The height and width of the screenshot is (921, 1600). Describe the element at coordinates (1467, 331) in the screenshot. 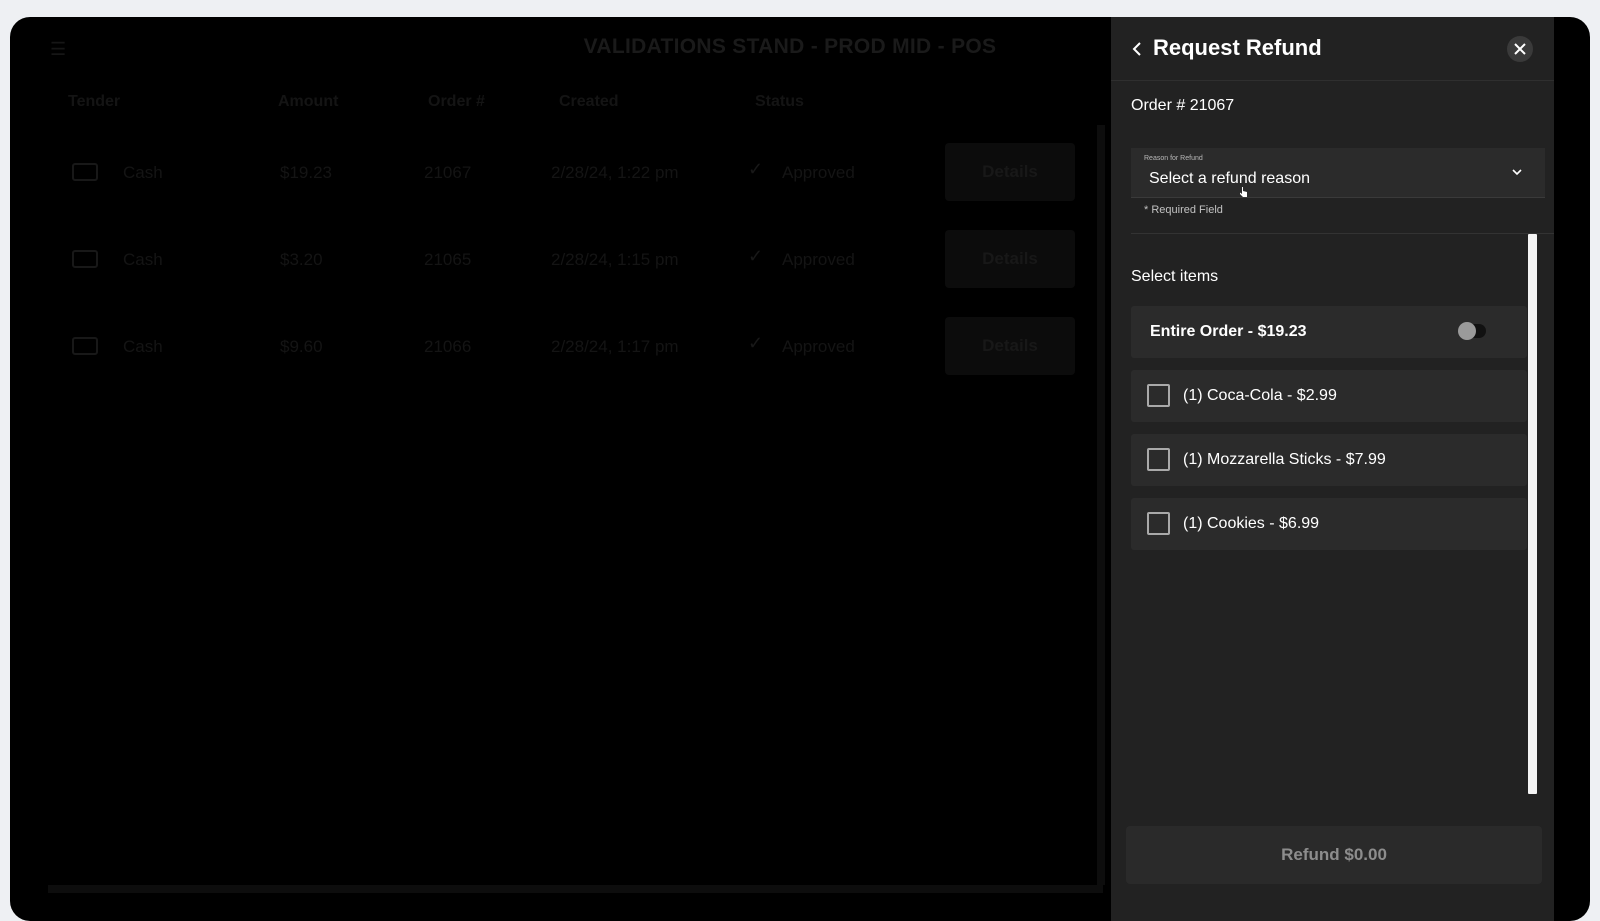

I see `toggle-knob` at that location.